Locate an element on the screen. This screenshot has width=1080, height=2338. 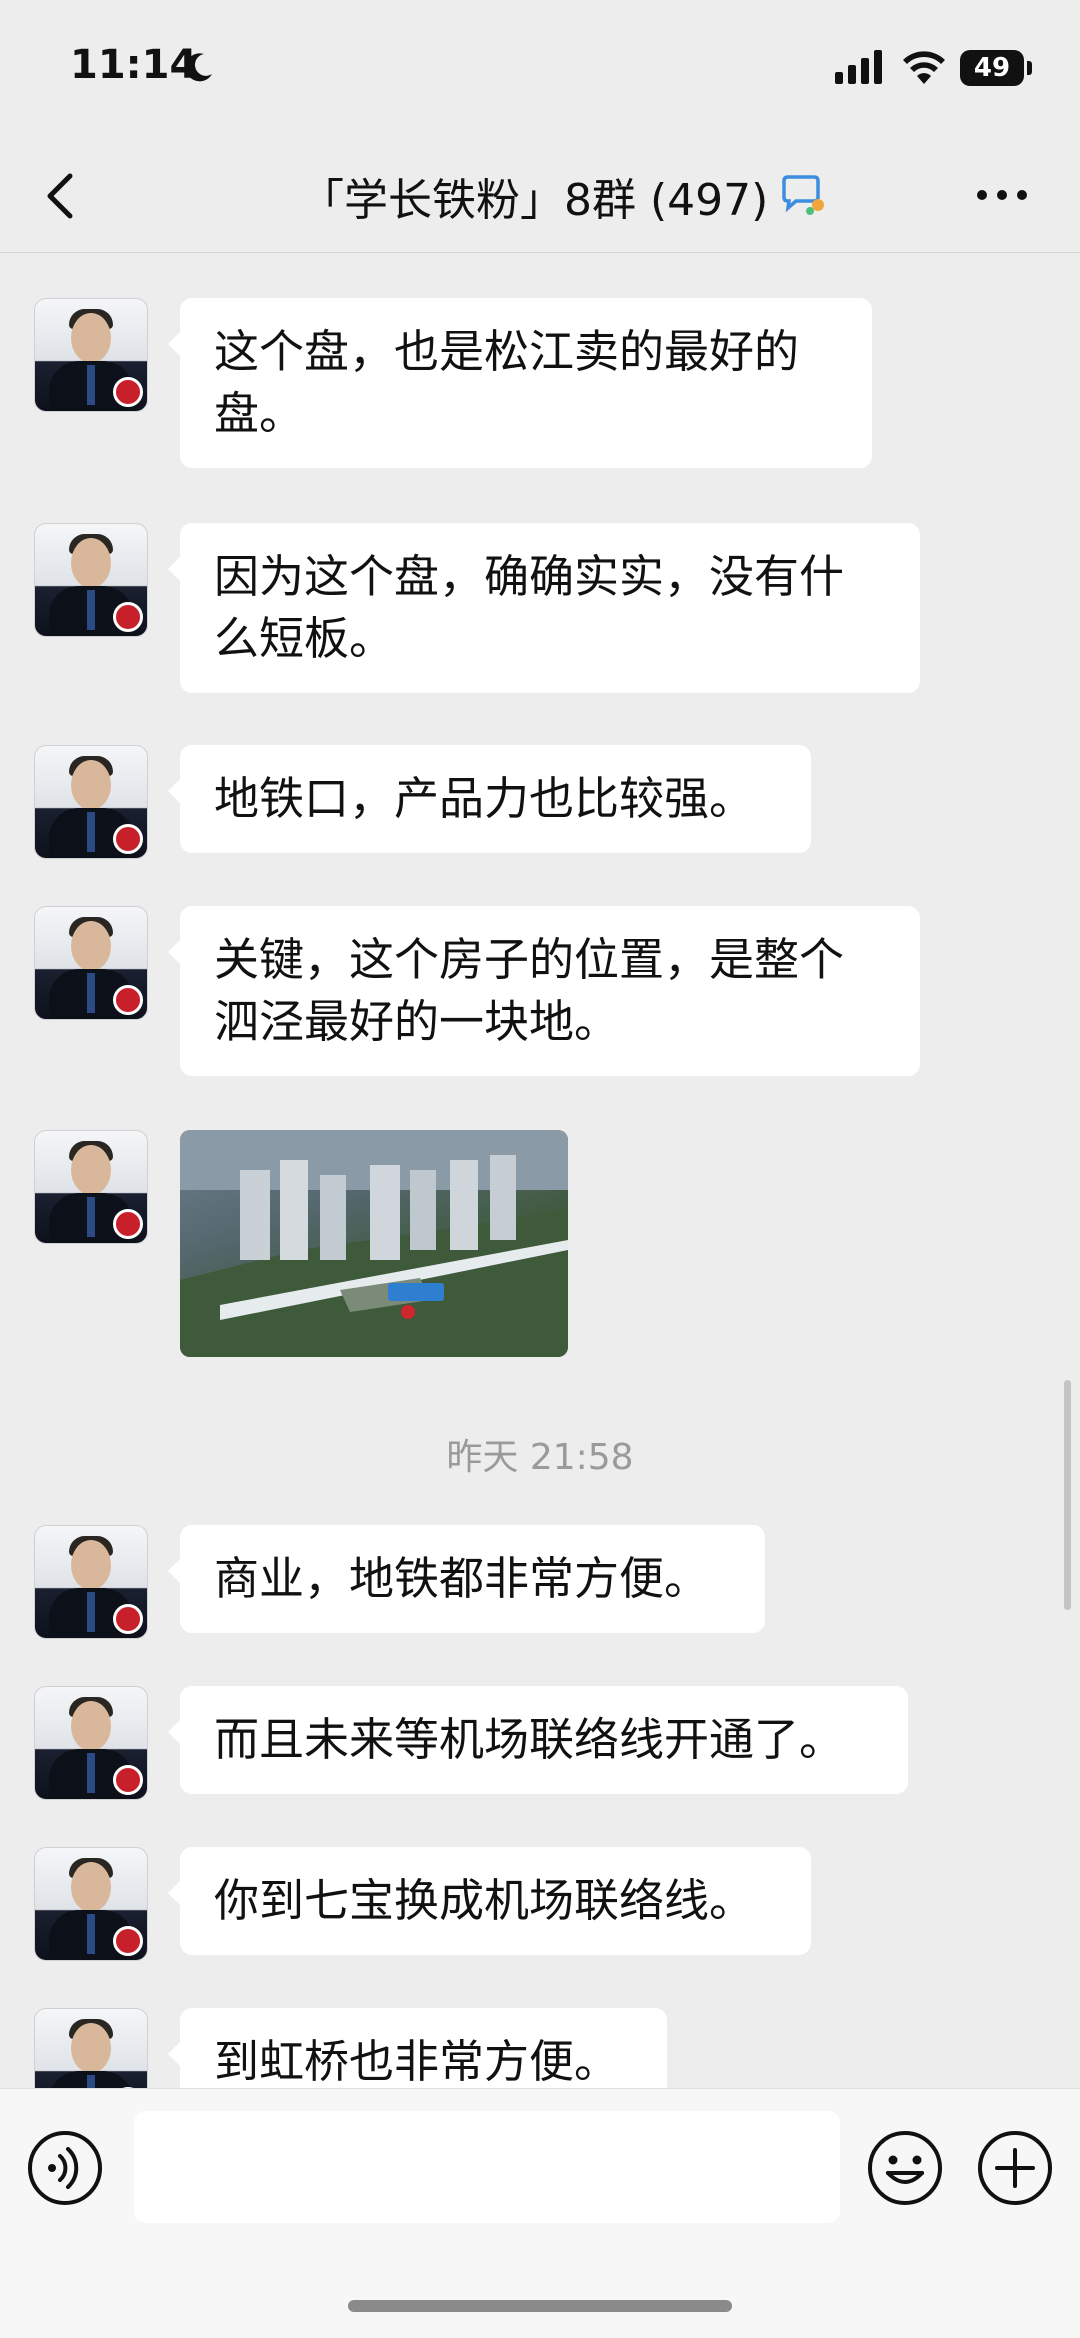
message-input is located at coordinates (487, 2167).